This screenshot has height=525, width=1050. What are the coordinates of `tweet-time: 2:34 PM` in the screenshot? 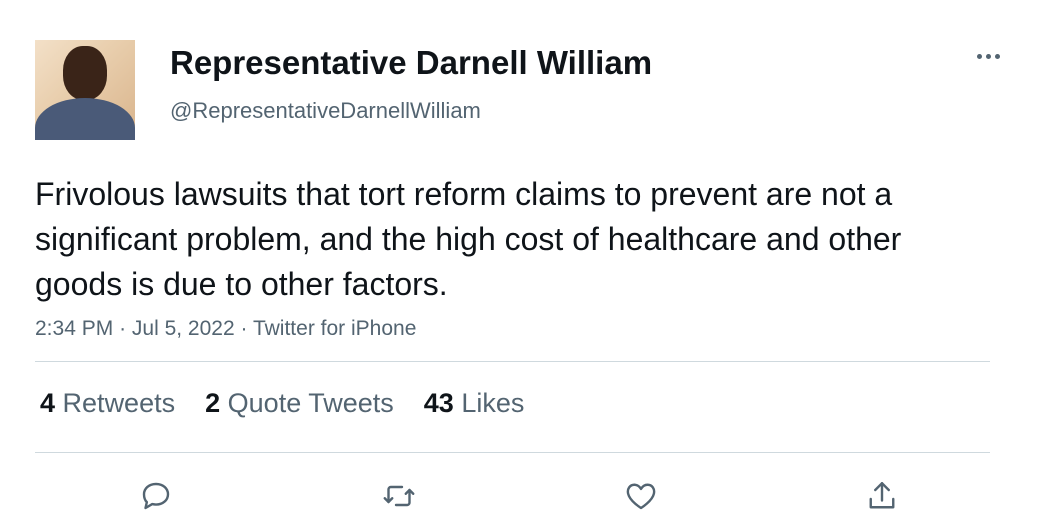 It's located at (74, 328).